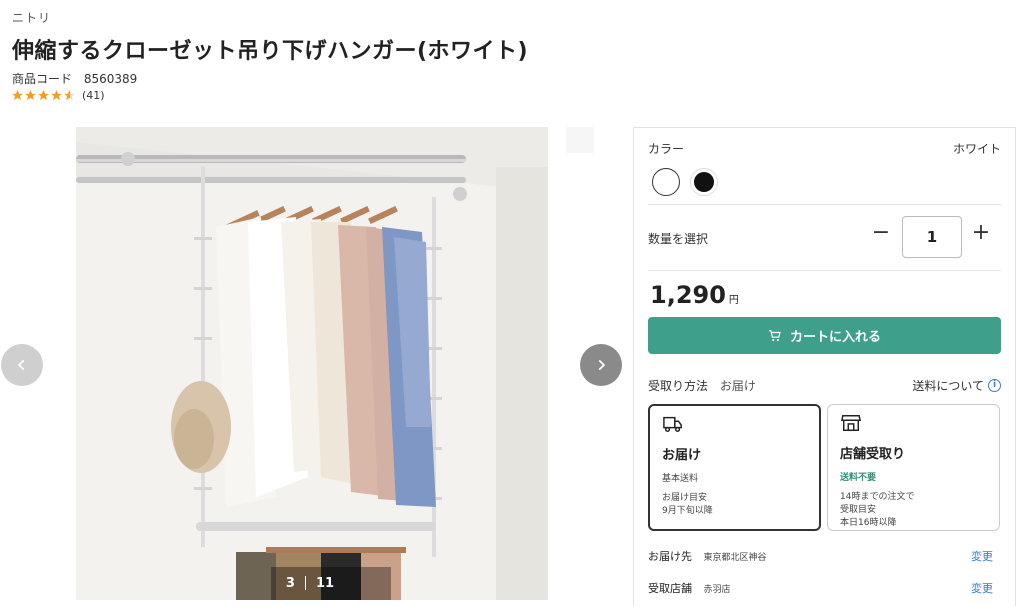 This screenshot has height=606, width=1024. I want to click on delivery-estimate-label: お届け目安, so click(685, 498).